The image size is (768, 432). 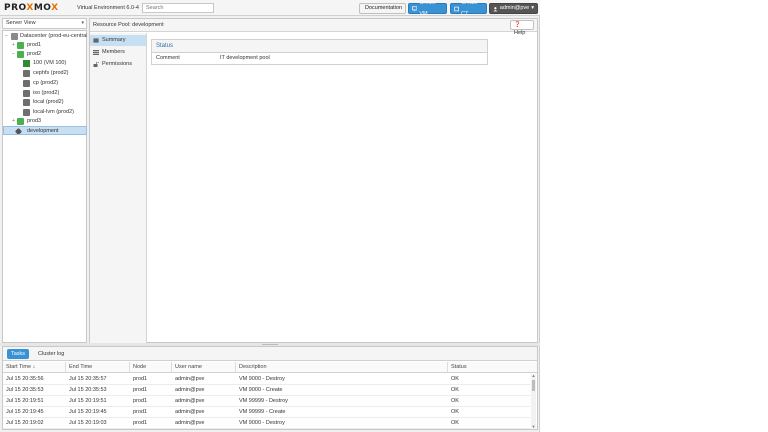 What do you see at coordinates (118, 64) in the screenshot?
I see `nav-permissions: Permissions` at bounding box center [118, 64].